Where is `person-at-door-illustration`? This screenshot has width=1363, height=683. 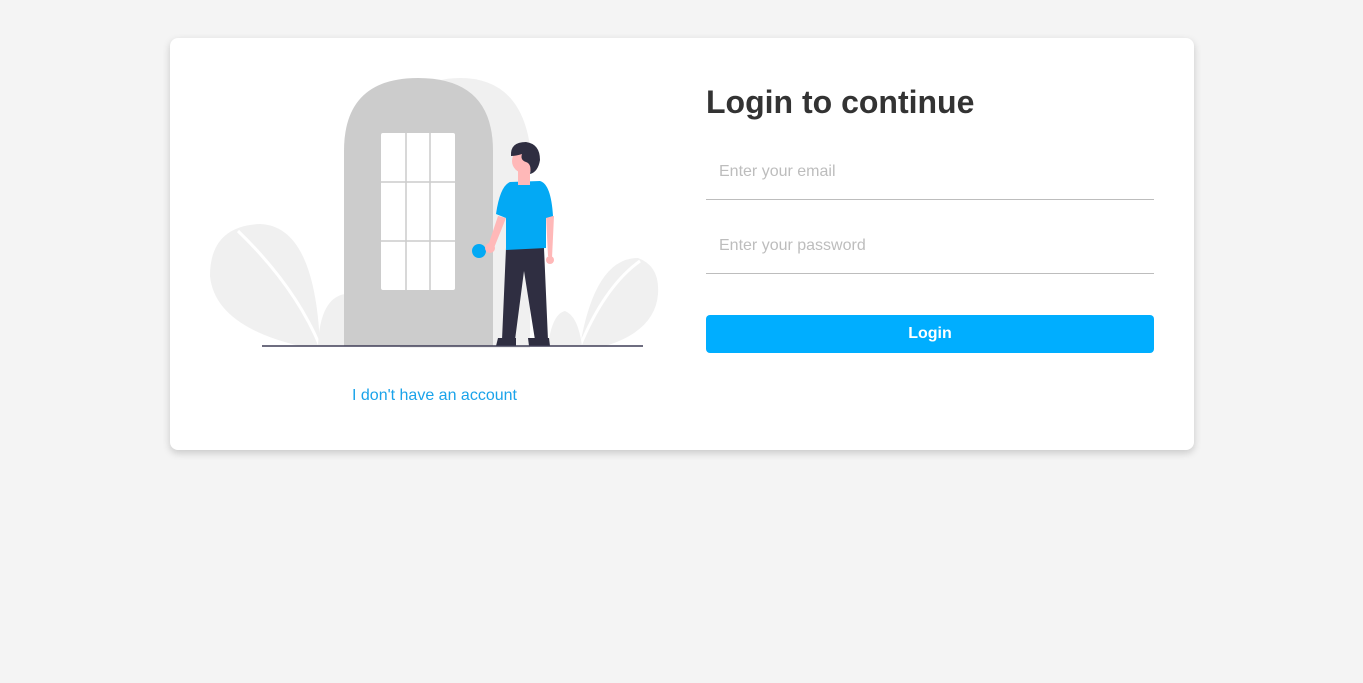
person-at-door-illustration is located at coordinates (434, 213).